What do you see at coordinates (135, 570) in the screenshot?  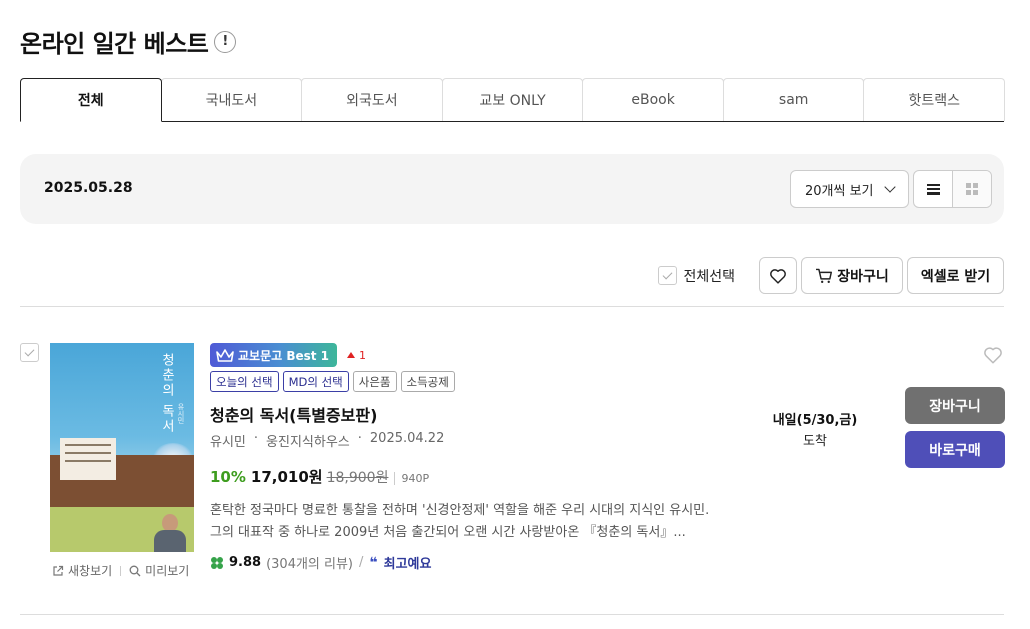 I see `search-icon` at bounding box center [135, 570].